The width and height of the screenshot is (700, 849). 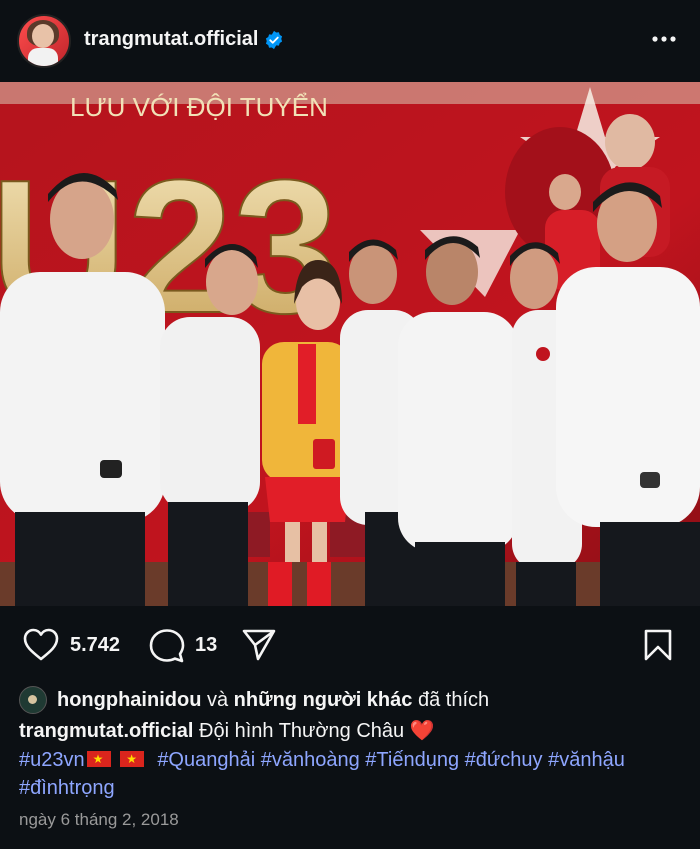 I want to click on bookmark-icon, so click(x=658, y=645).